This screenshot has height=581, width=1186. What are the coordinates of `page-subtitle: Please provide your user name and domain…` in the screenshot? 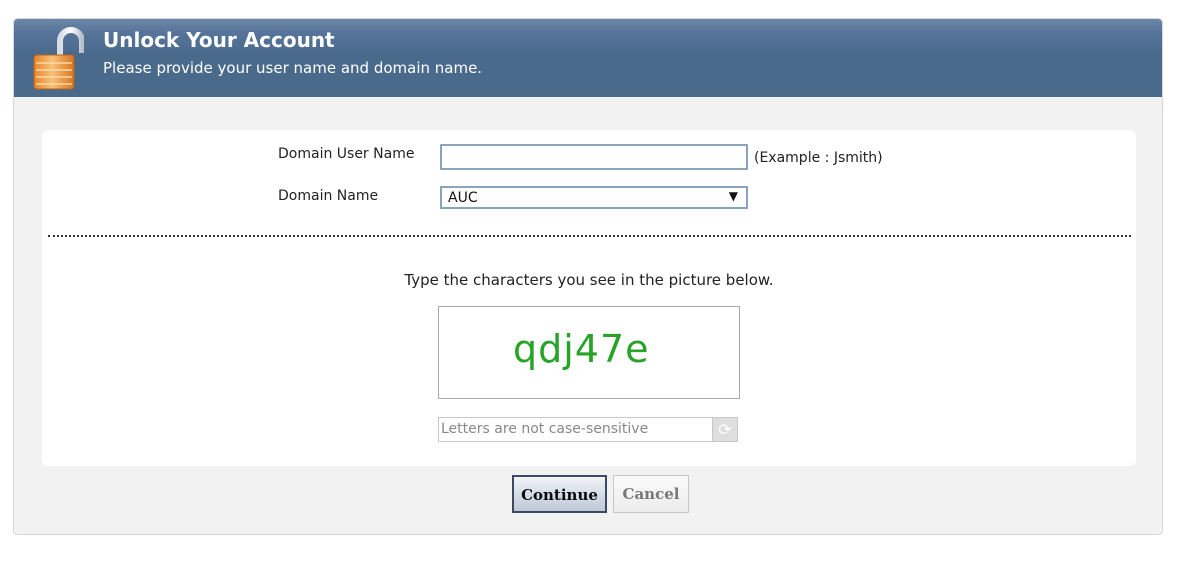 It's located at (293, 68).